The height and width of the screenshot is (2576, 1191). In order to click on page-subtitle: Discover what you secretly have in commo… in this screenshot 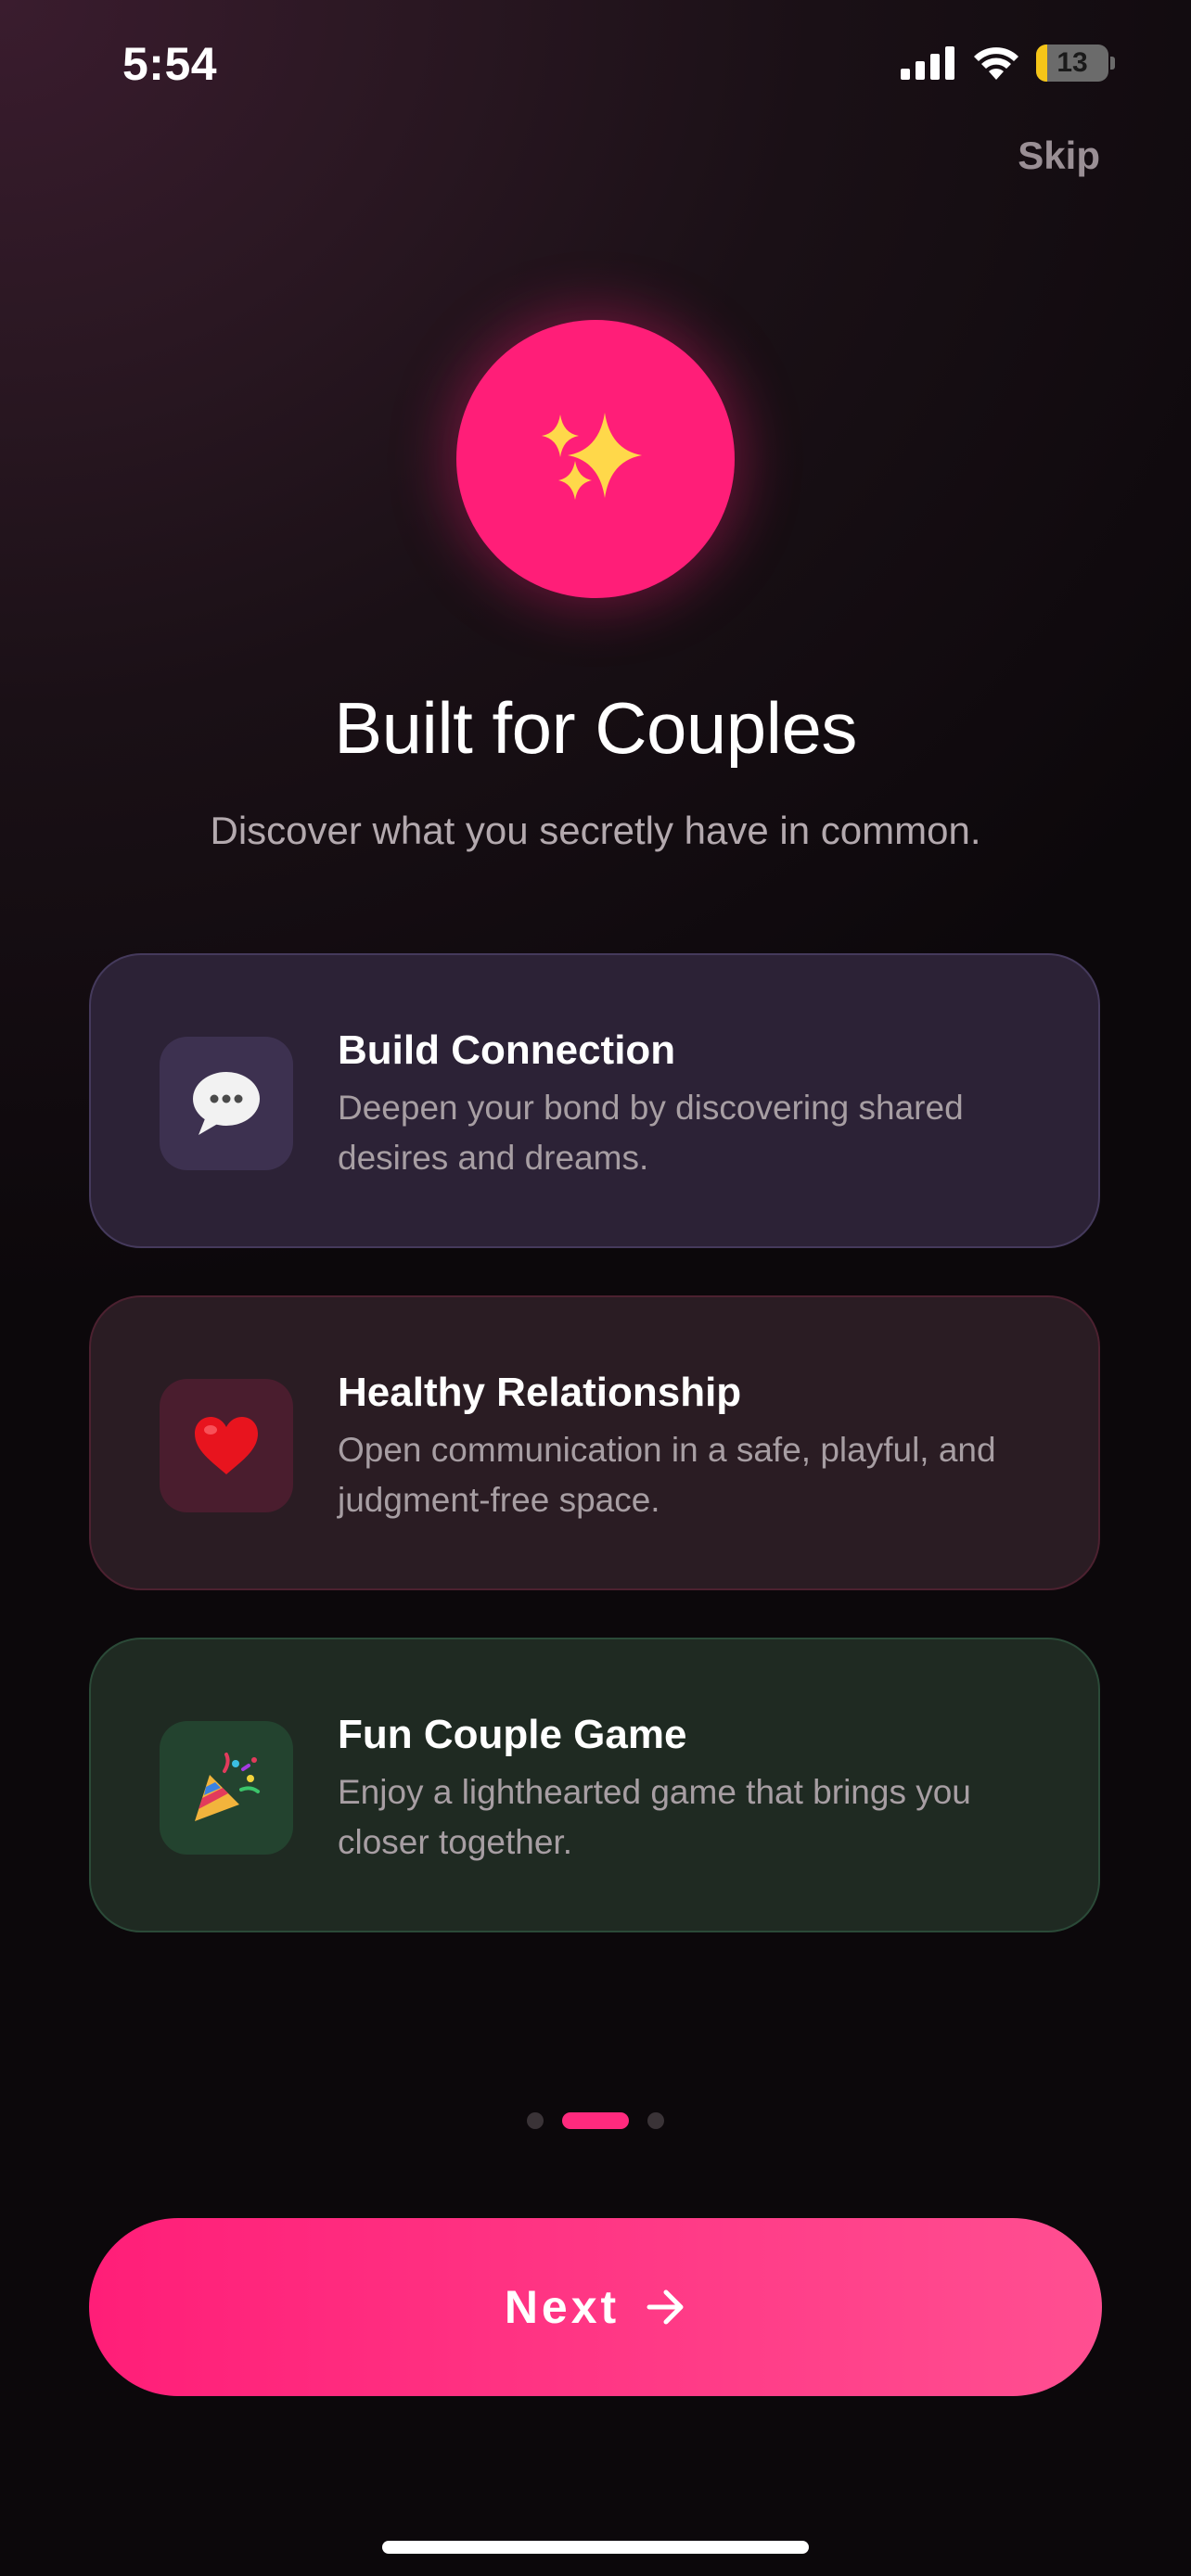, I will do `click(595, 830)`.